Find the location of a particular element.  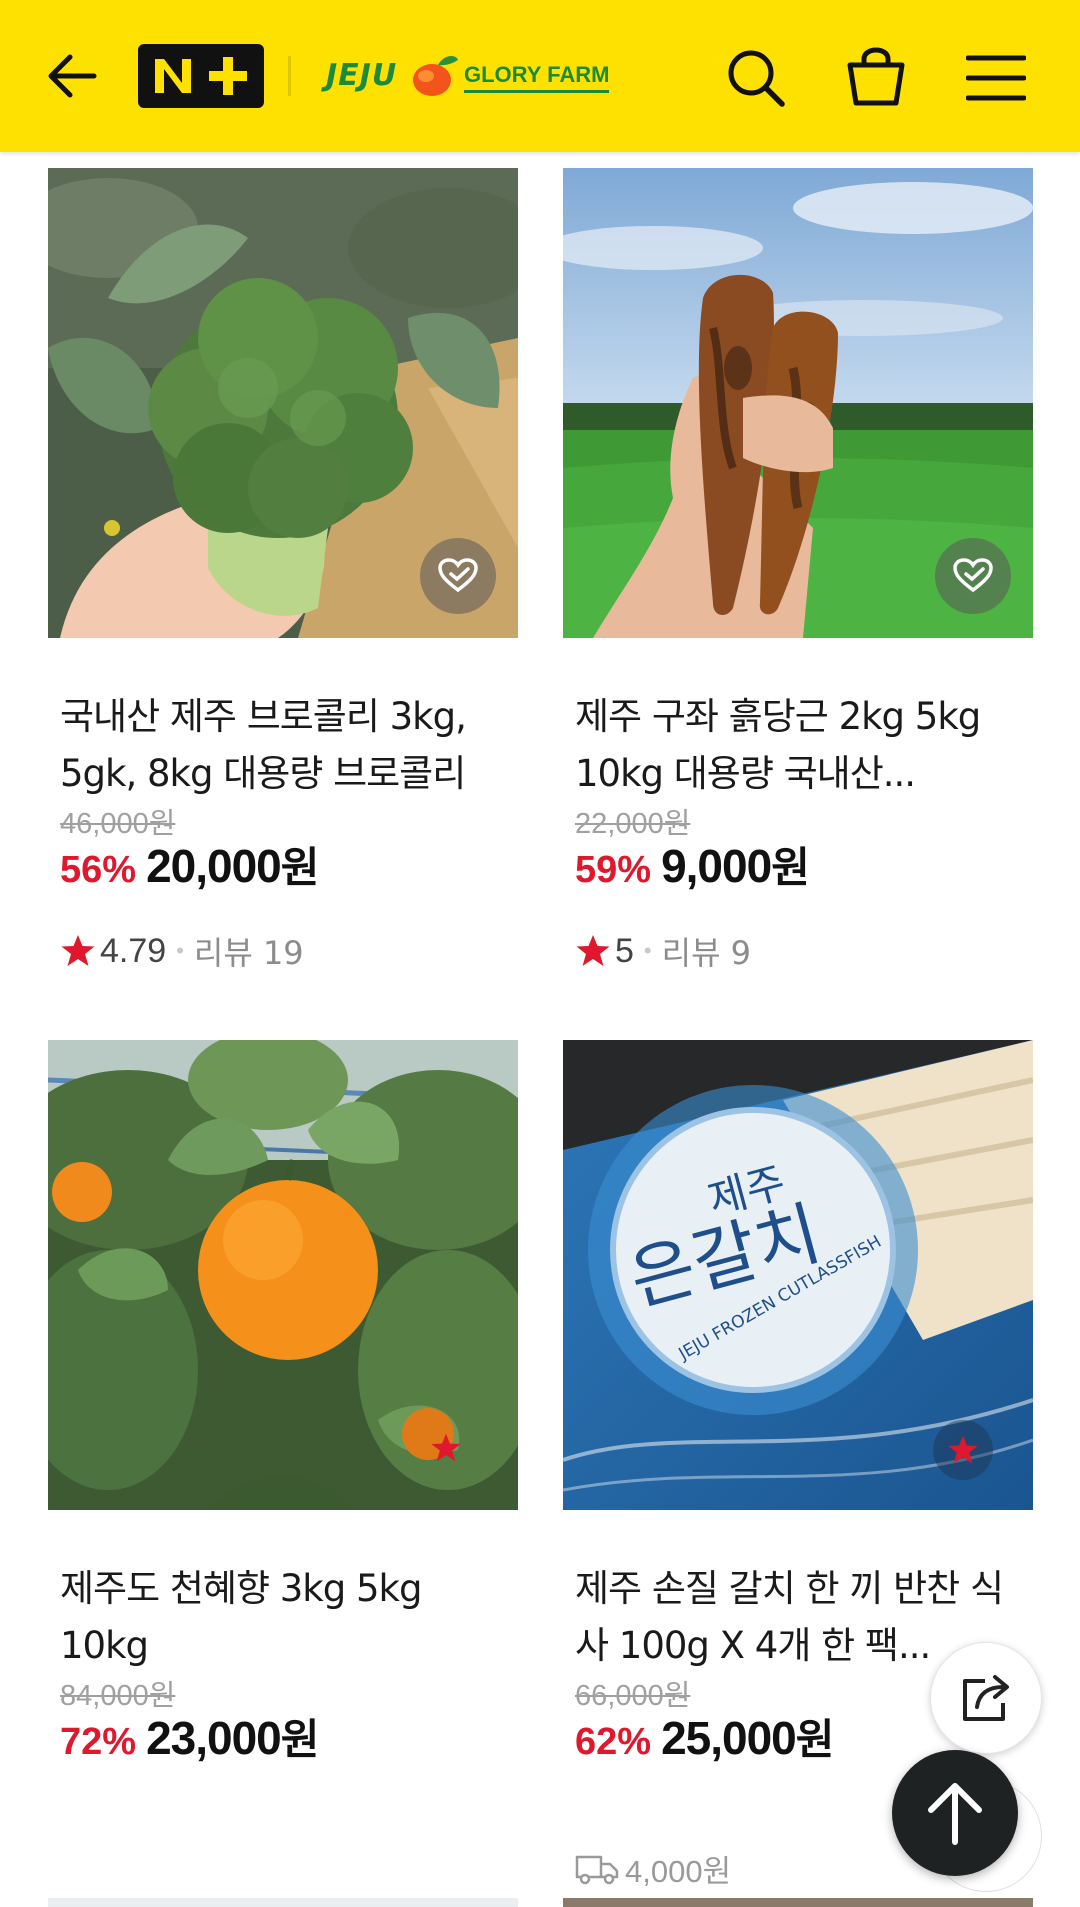

rating-value: 5 is located at coordinates (624, 950).